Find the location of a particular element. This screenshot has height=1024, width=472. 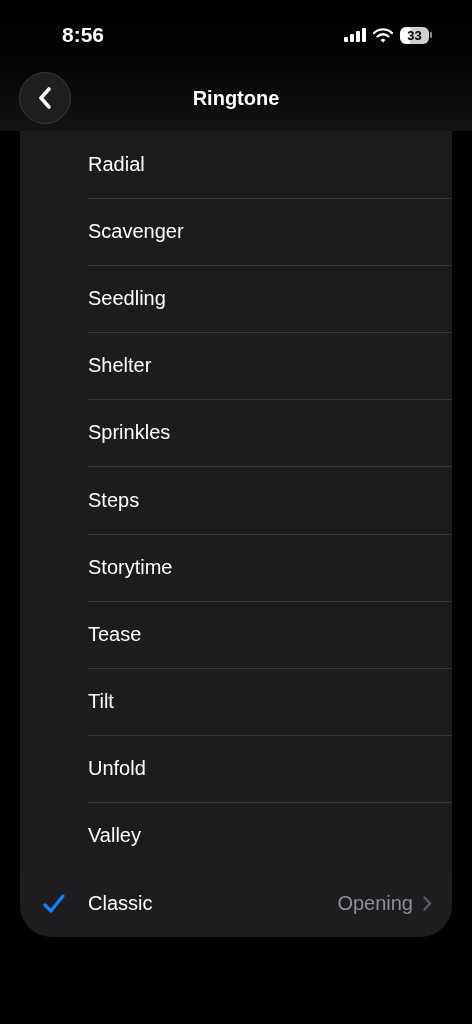

ringtone-name: Radial is located at coordinates (117, 164).